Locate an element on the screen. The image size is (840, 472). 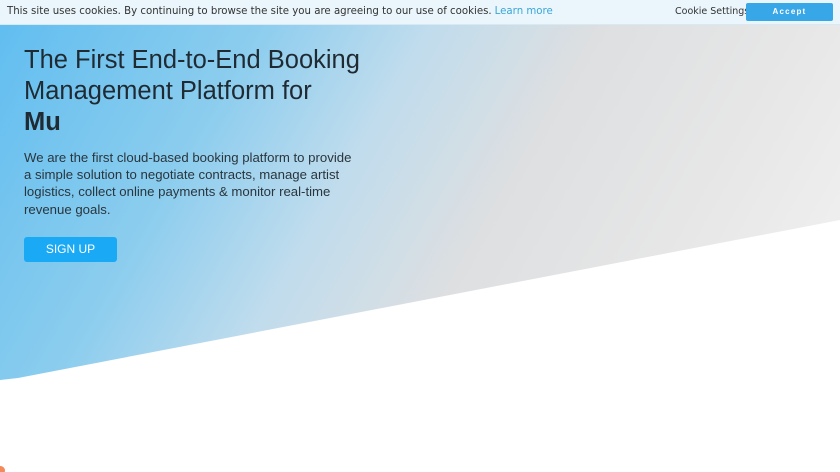
hero-title-line-2: Management Platform for is located at coordinates (168, 91).